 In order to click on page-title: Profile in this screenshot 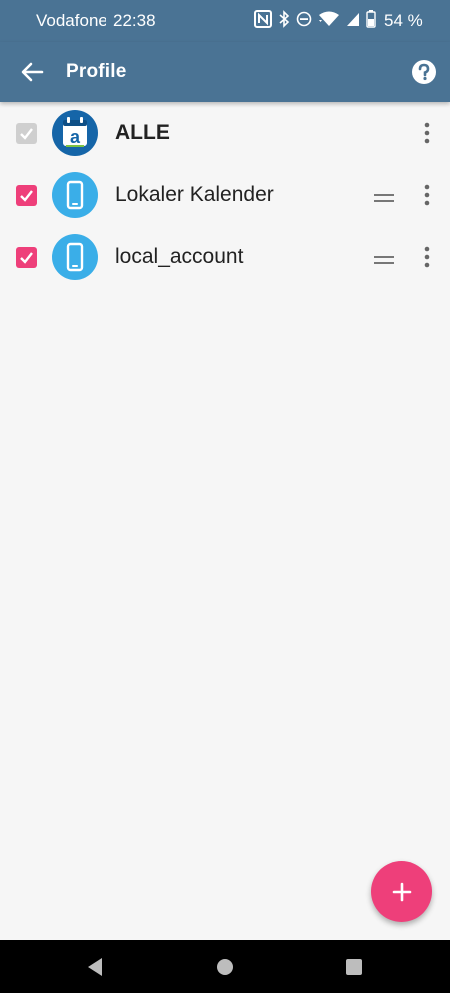, I will do `click(96, 71)`.